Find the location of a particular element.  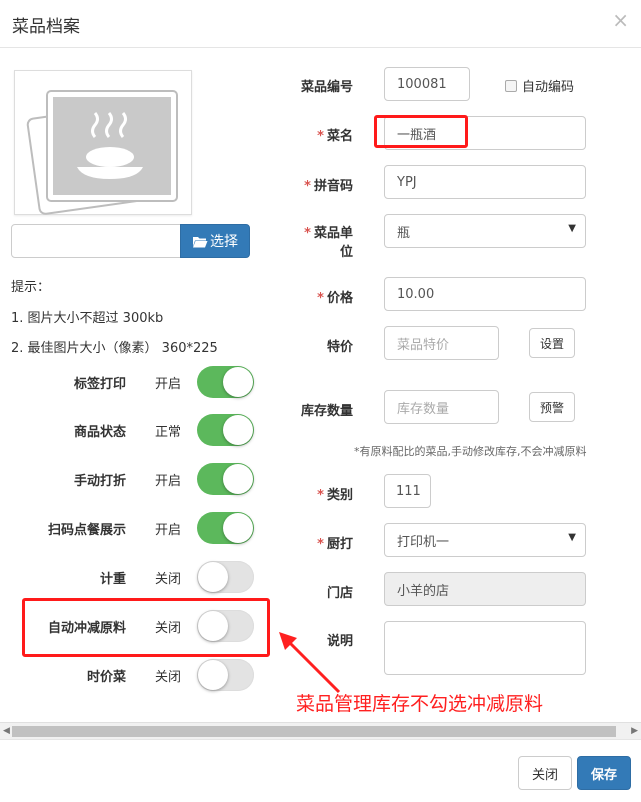

scroll-left-icon: ◀ is located at coordinates (6, 731).